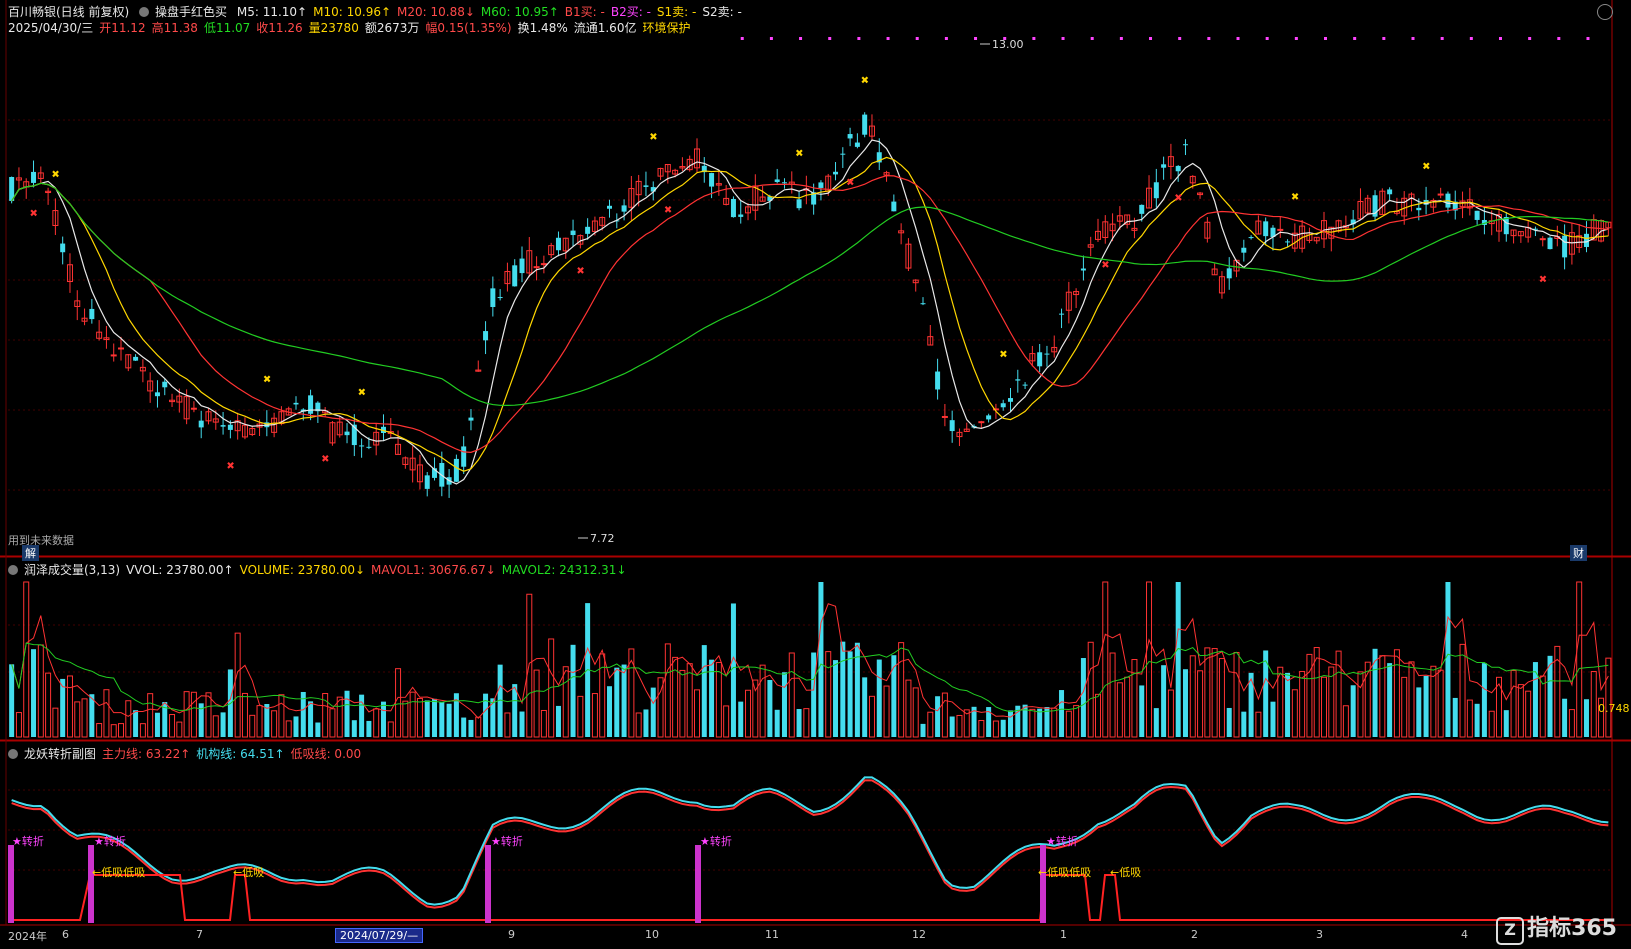 This screenshot has width=1631, height=949. I want to click on low-dip-line, so click(810, 897).